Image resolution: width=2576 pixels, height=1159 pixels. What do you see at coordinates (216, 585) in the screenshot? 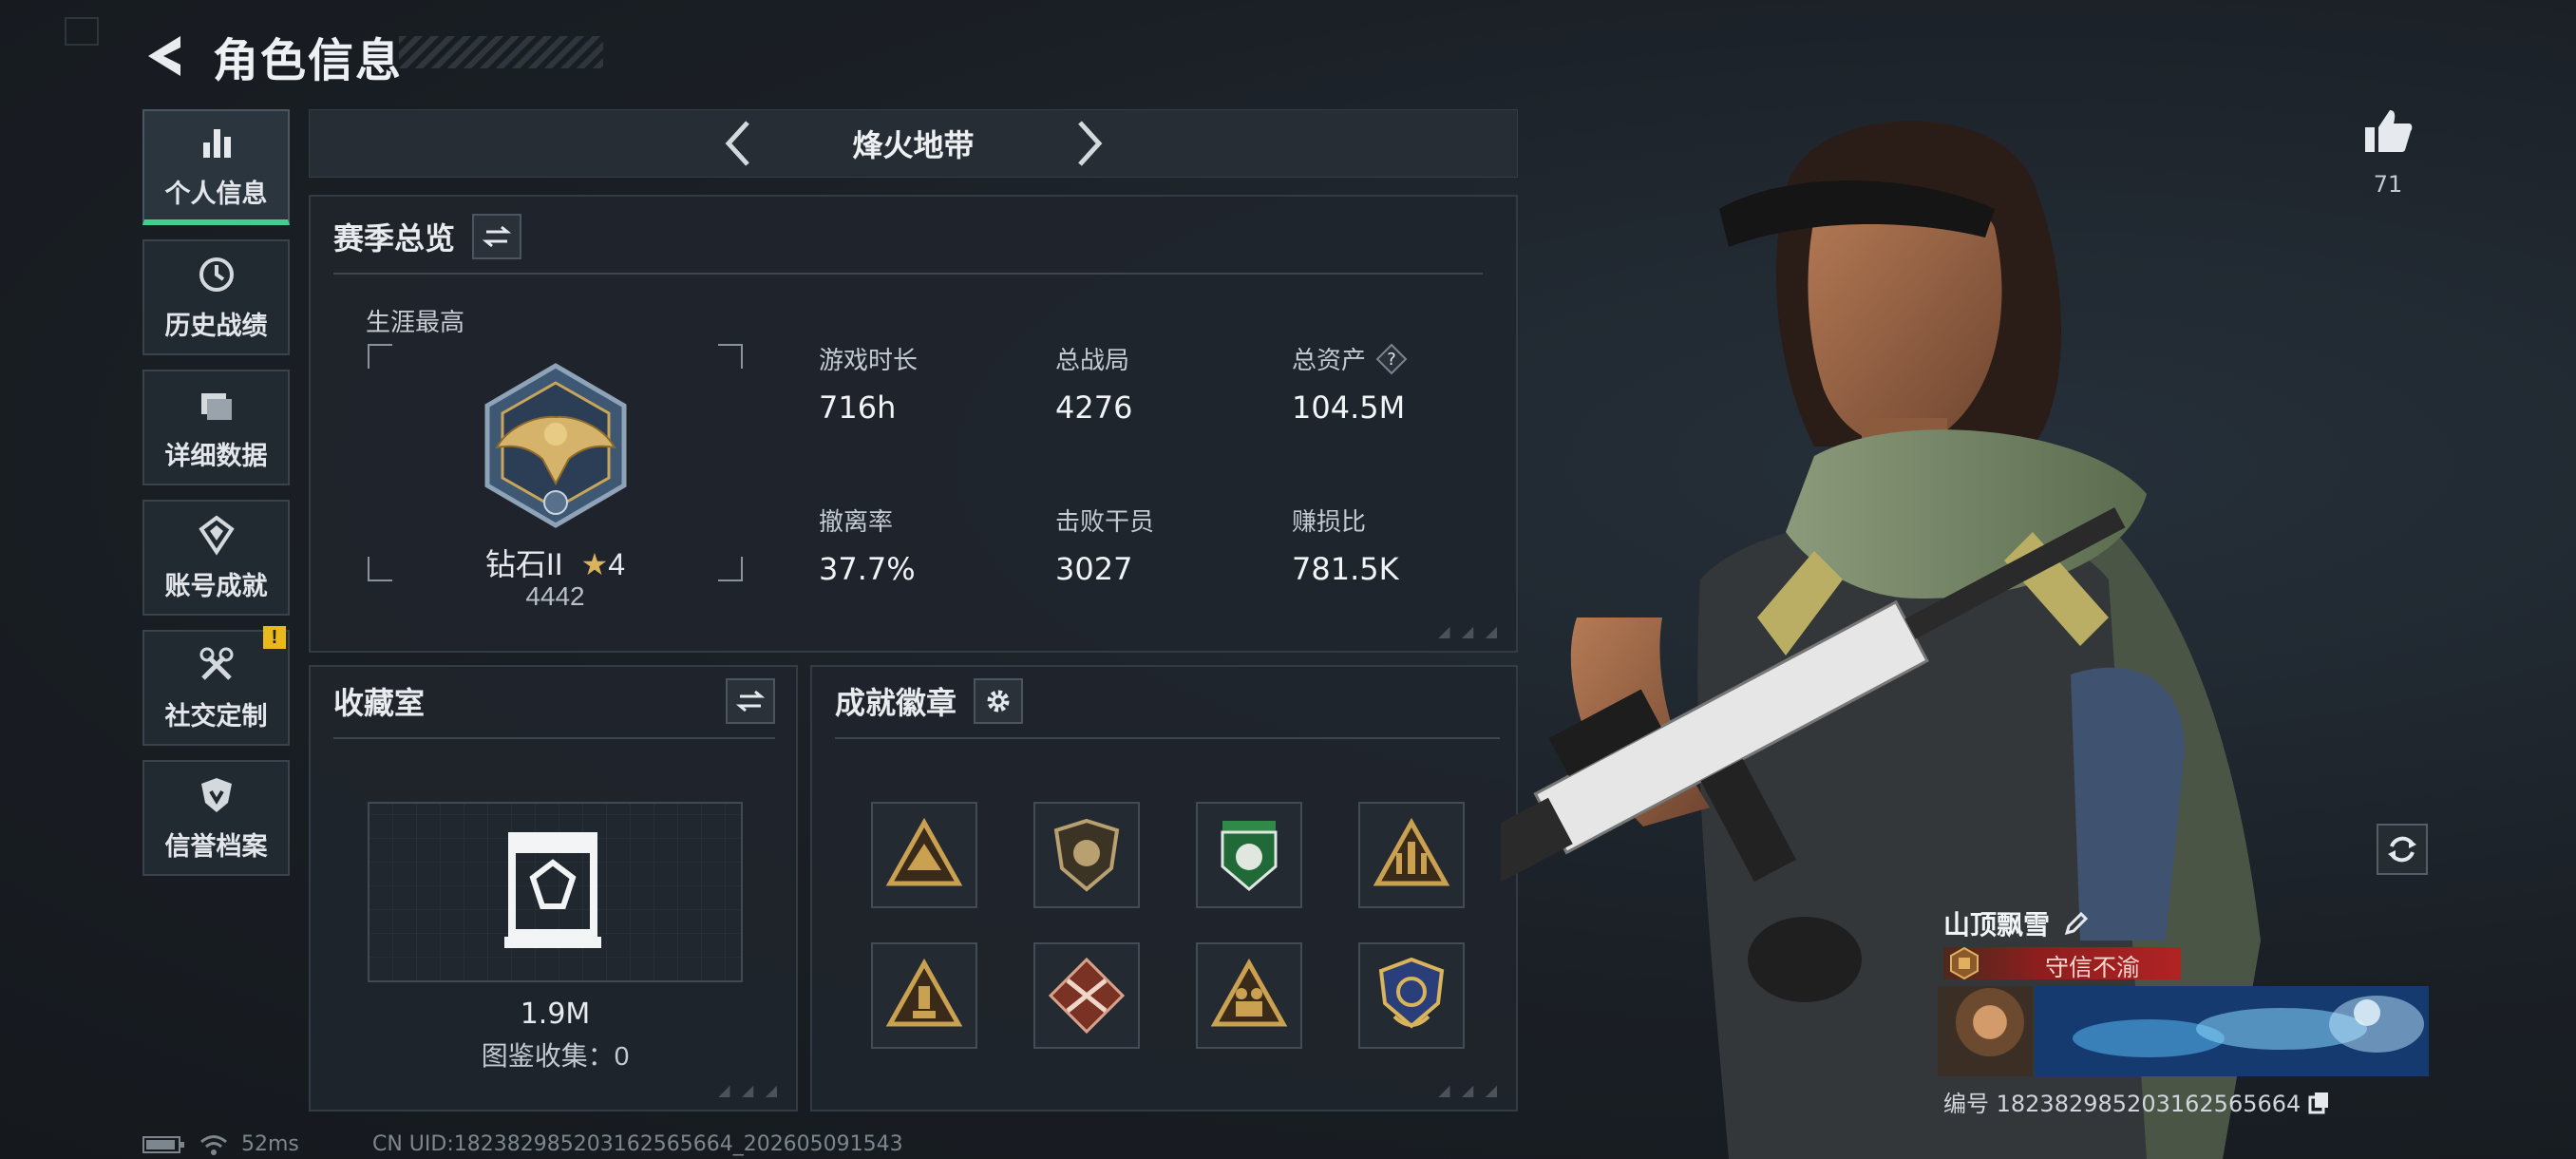
I see `nav-label: 账号成就` at bounding box center [216, 585].